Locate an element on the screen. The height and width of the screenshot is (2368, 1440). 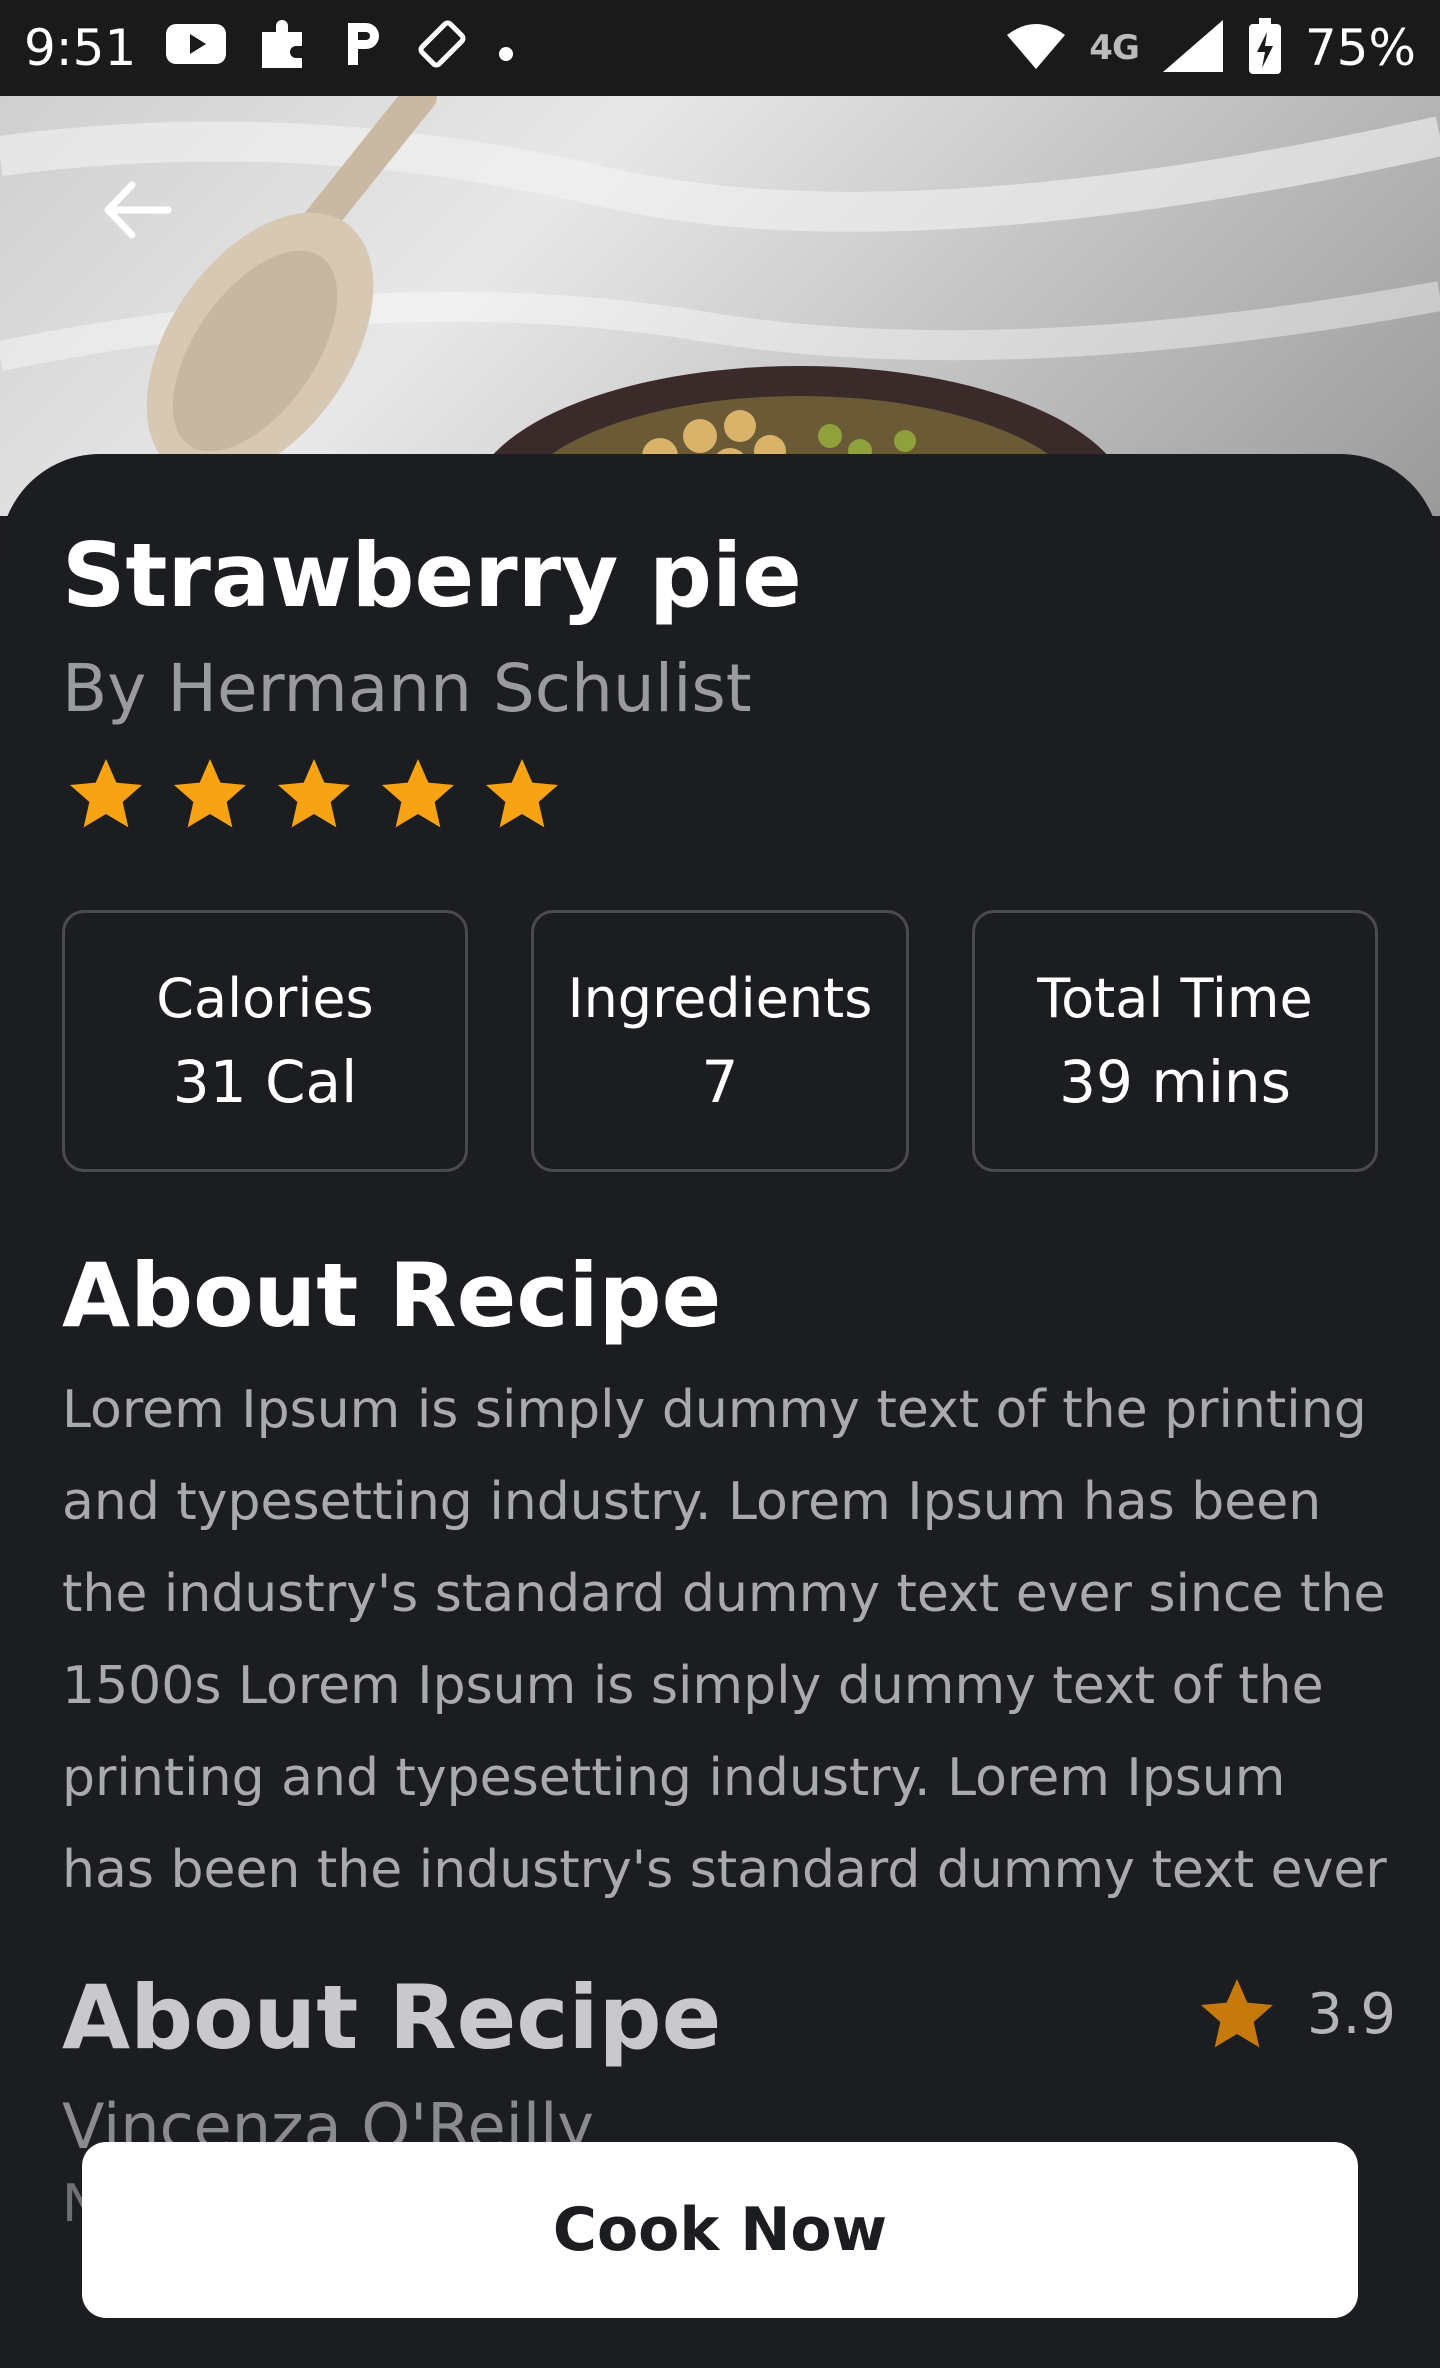
cook-now-button: Cook Now is located at coordinates (720, 2230).